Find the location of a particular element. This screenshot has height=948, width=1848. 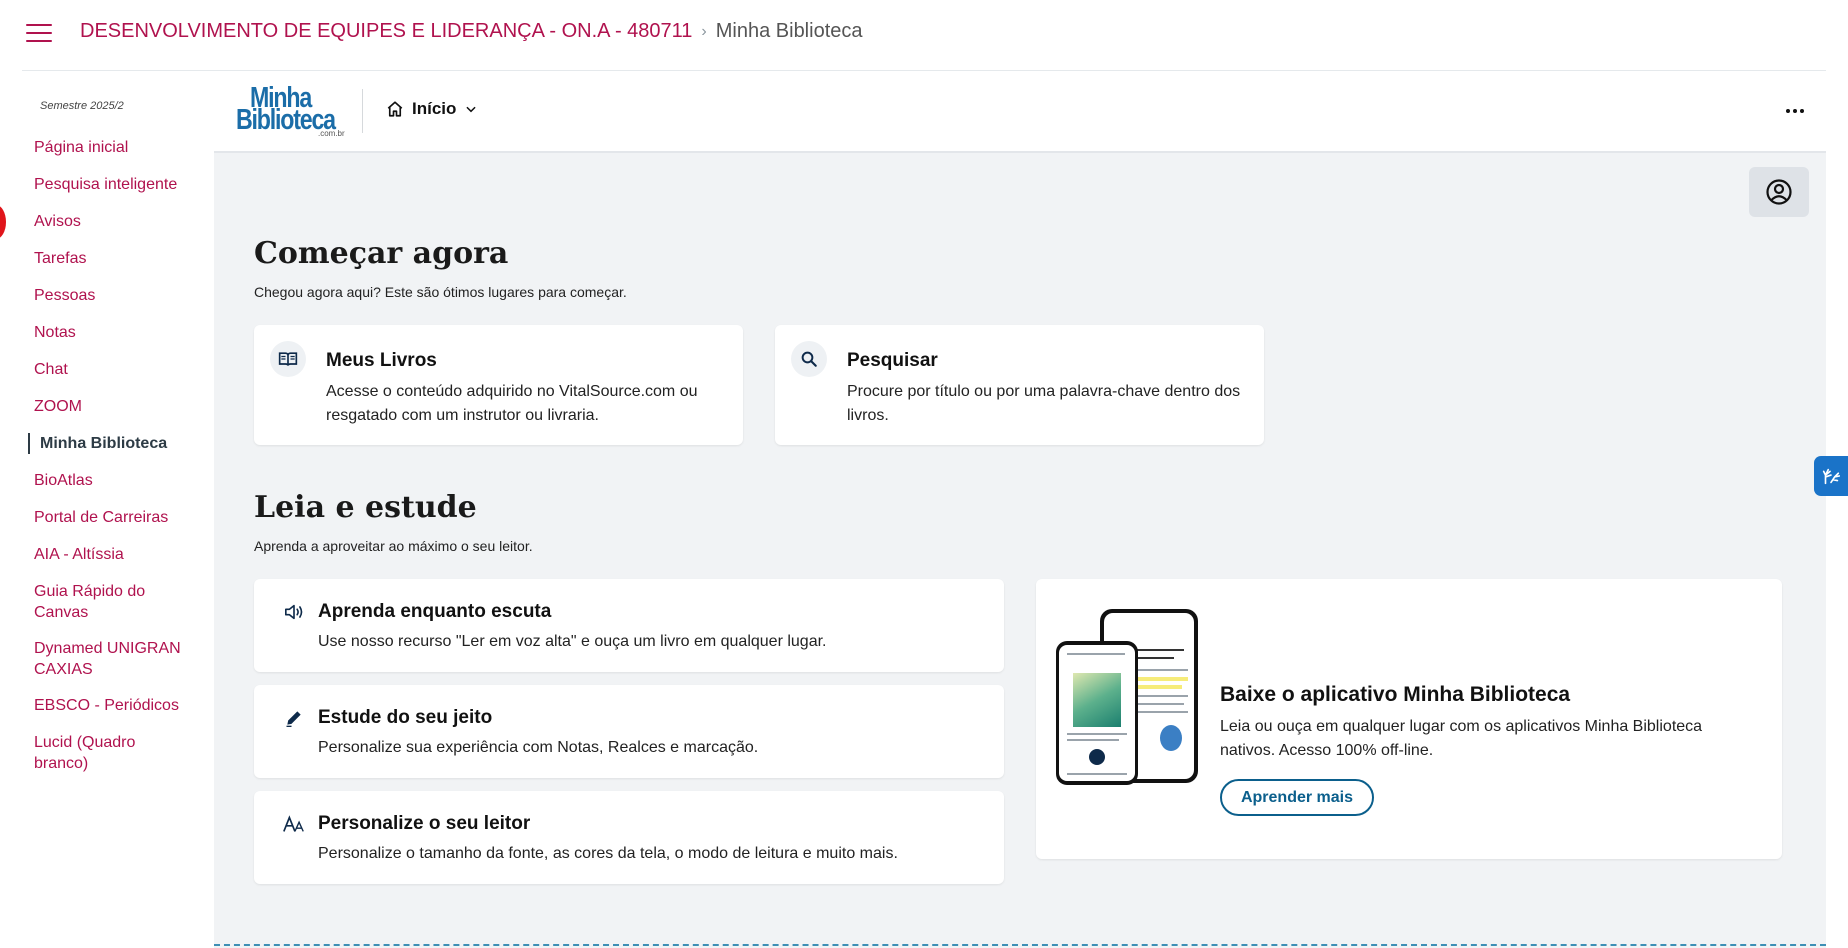

feature-title: Personalize o seu leitor is located at coordinates (424, 823).